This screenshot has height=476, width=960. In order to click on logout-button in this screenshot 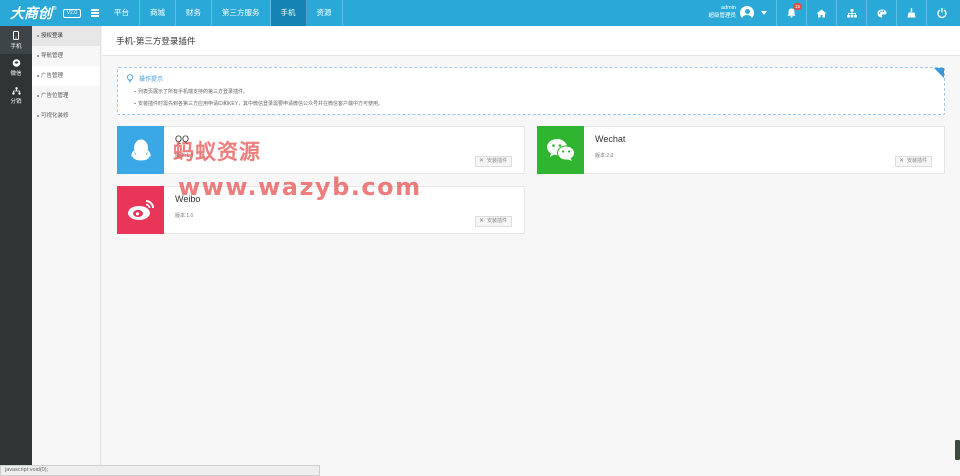, I will do `click(941, 13)`.